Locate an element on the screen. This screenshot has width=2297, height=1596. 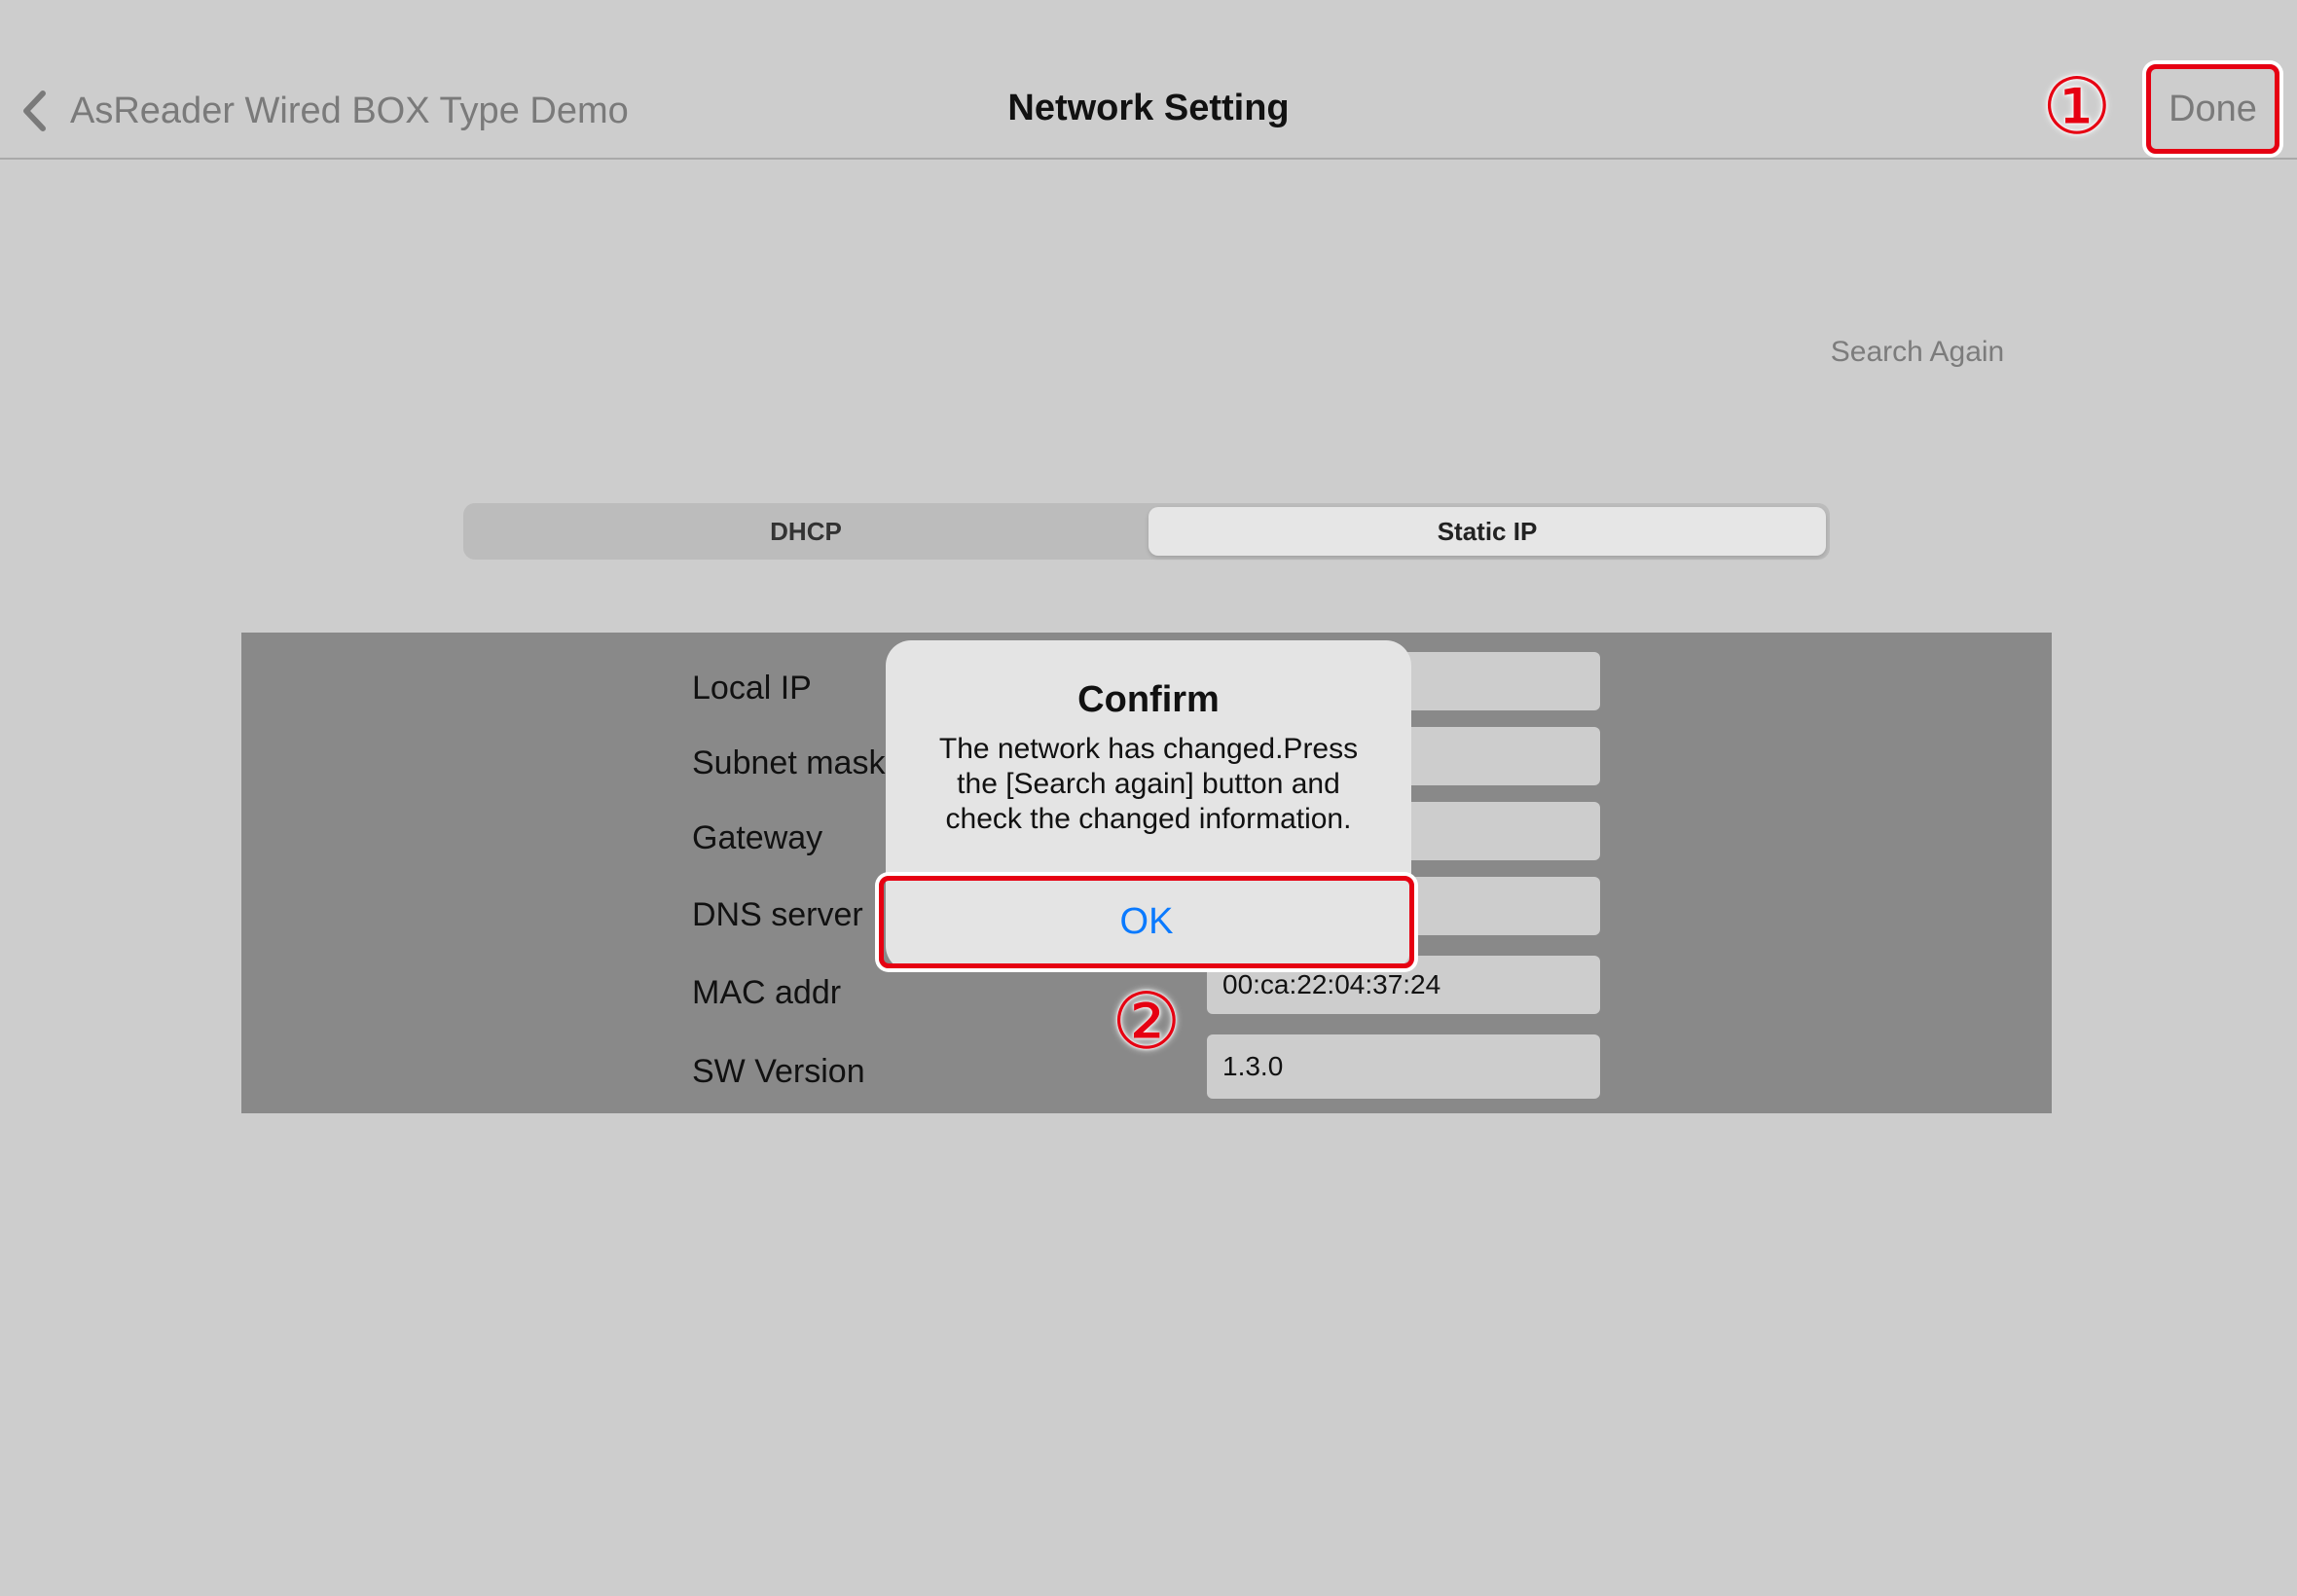
dns-server-label: DNS server is located at coordinates (777, 915).